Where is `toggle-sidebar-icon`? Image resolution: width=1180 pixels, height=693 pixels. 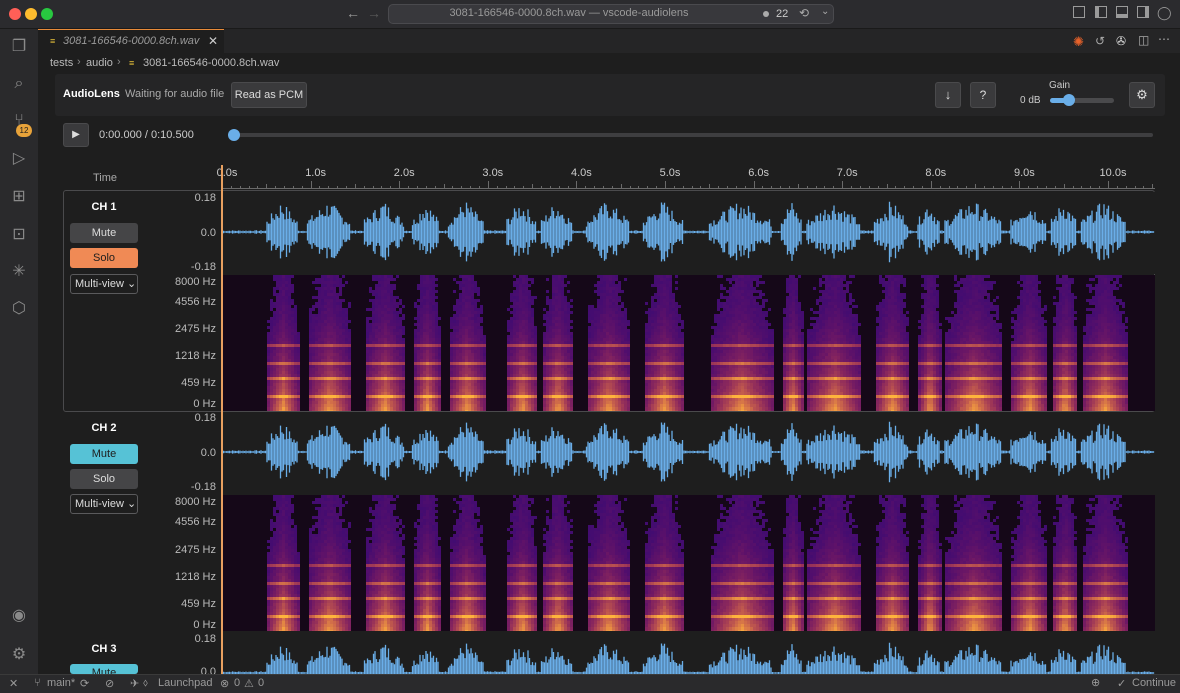 toggle-sidebar-icon is located at coordinates (1101, 12).